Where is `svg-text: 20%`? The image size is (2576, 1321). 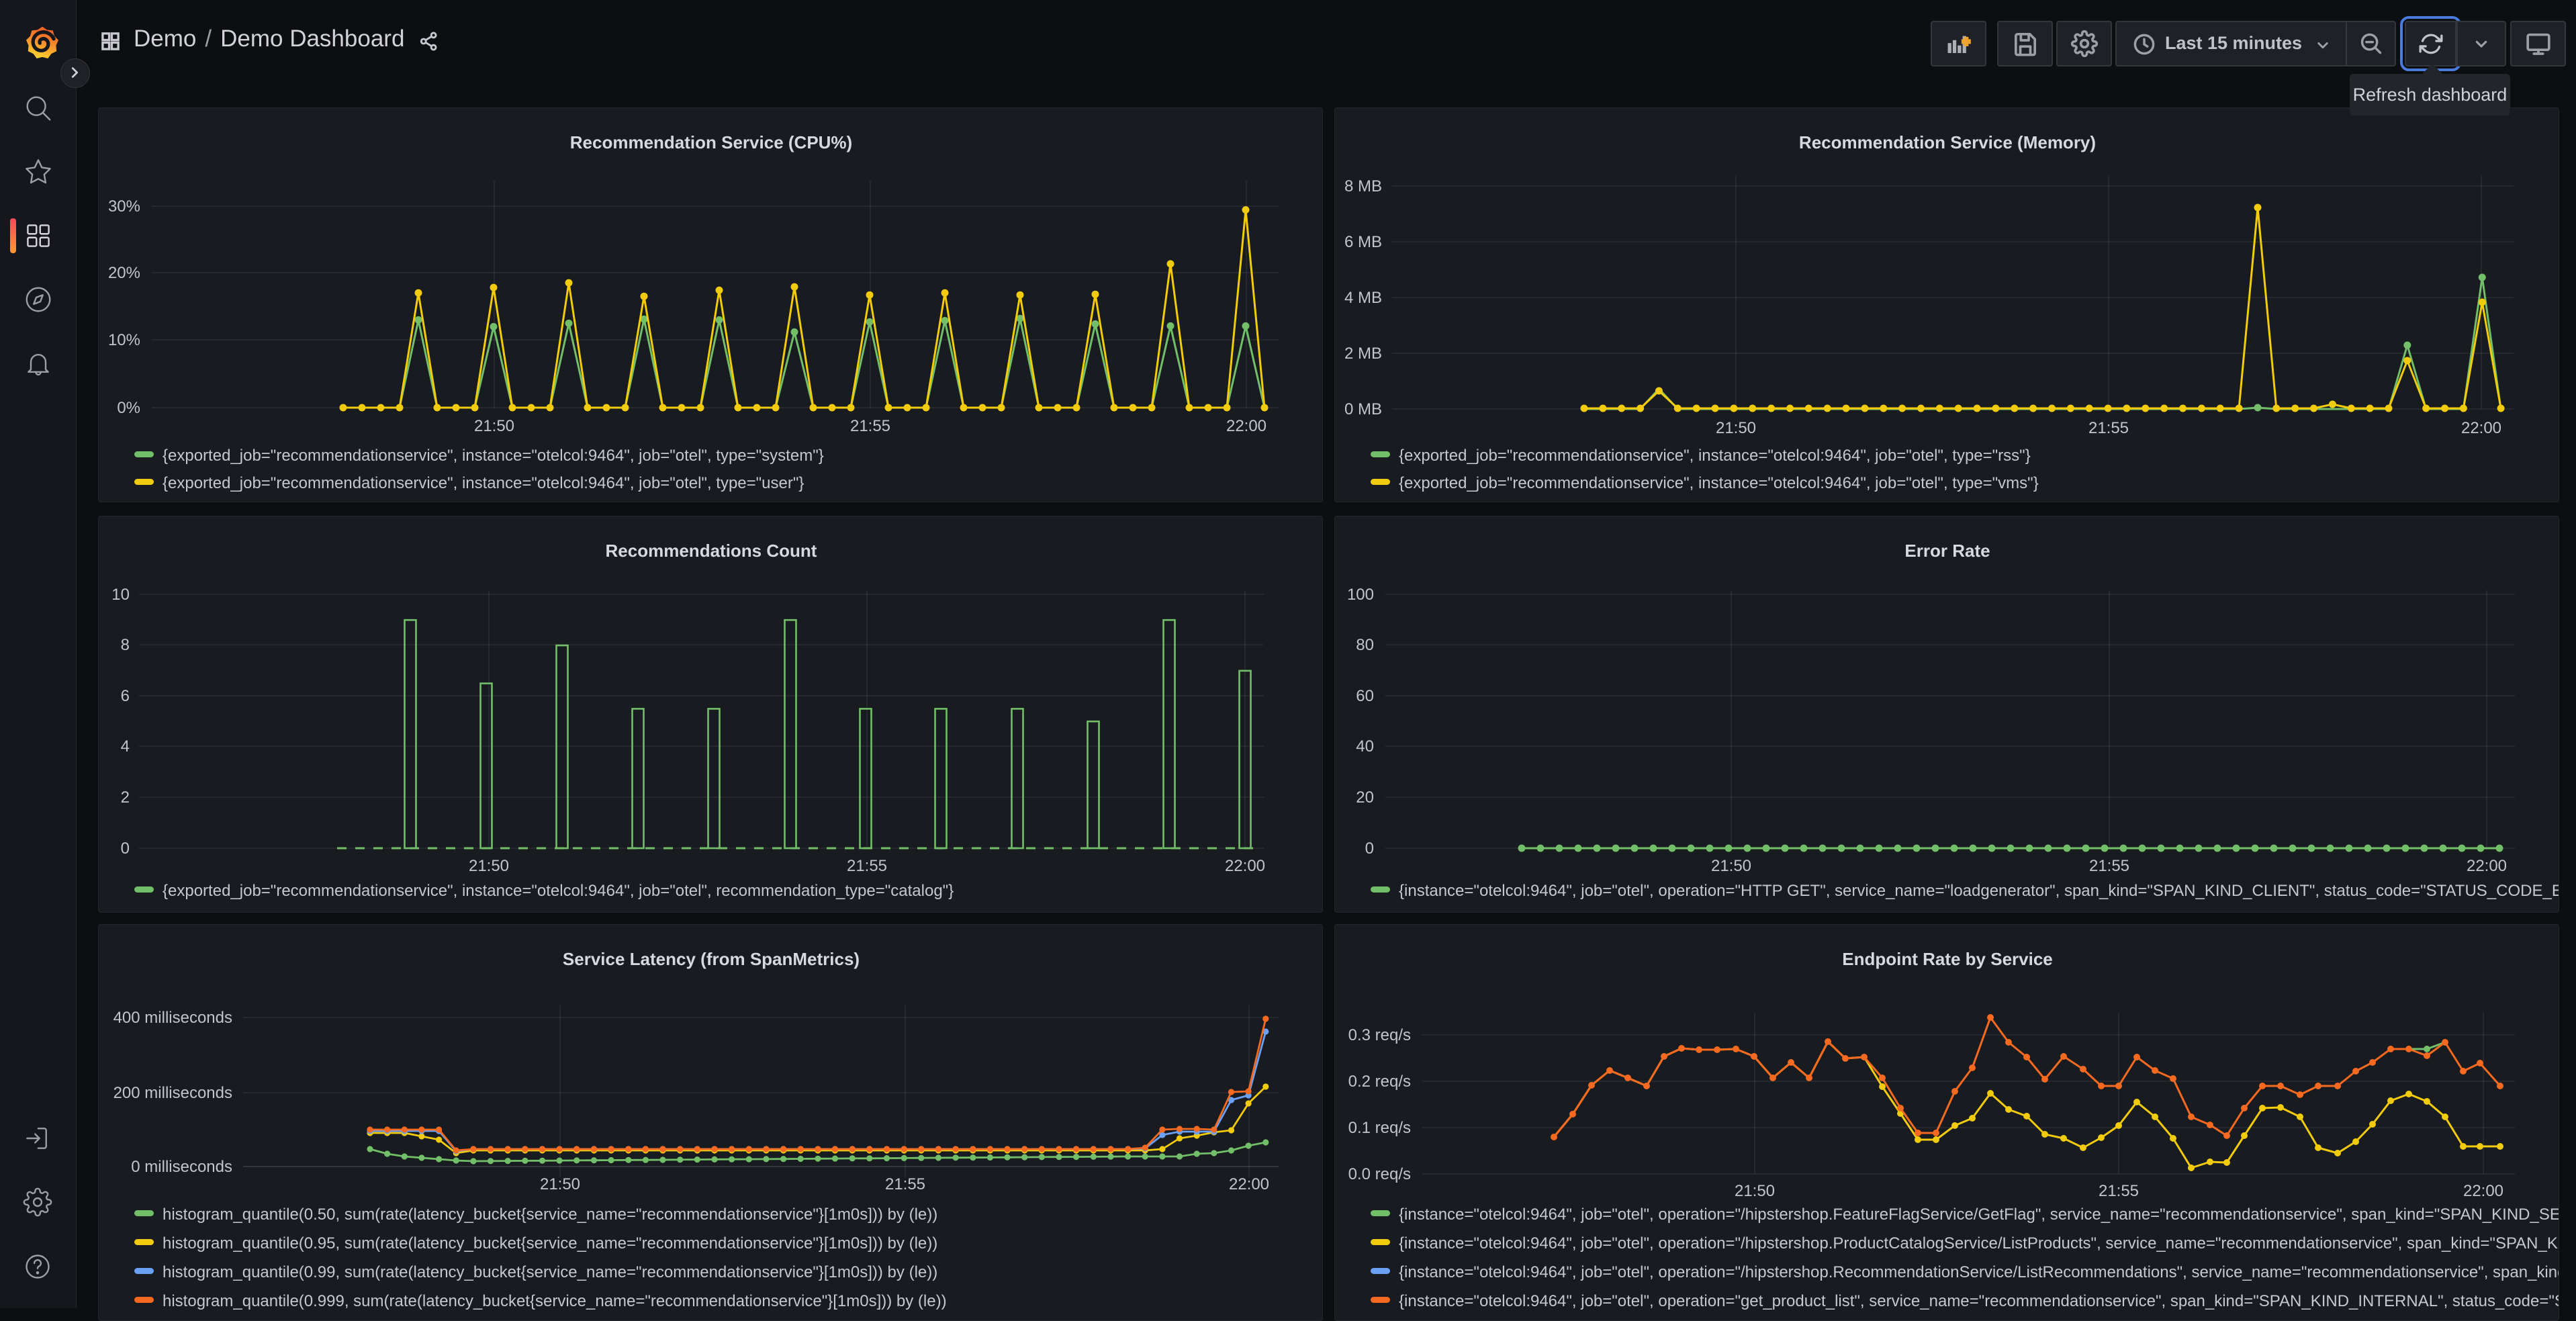
svg-text: 20% is located at coordinates (124, 273).